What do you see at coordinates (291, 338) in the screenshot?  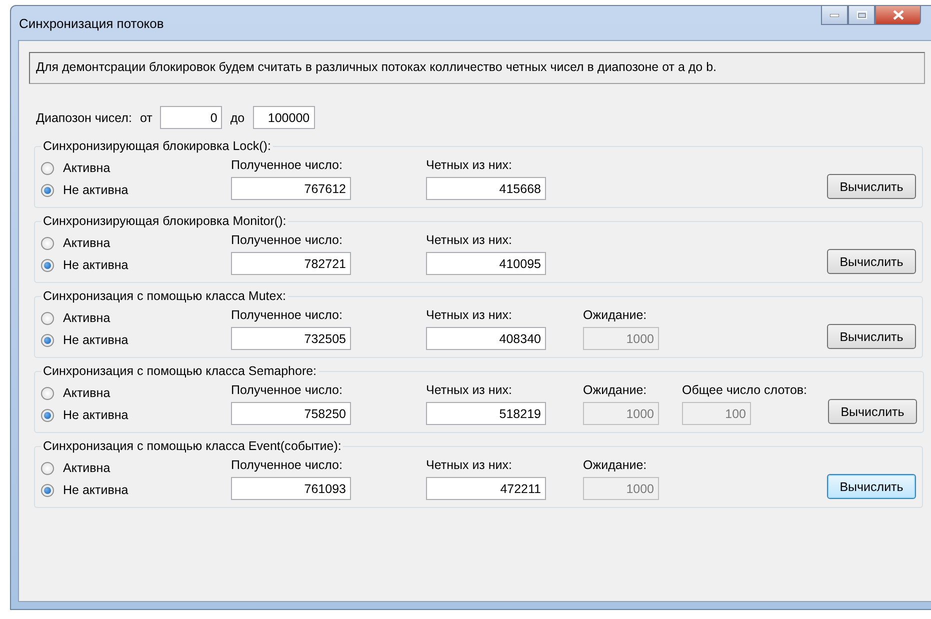 I see `number-field: 732505` at bounding box center [291, 338].